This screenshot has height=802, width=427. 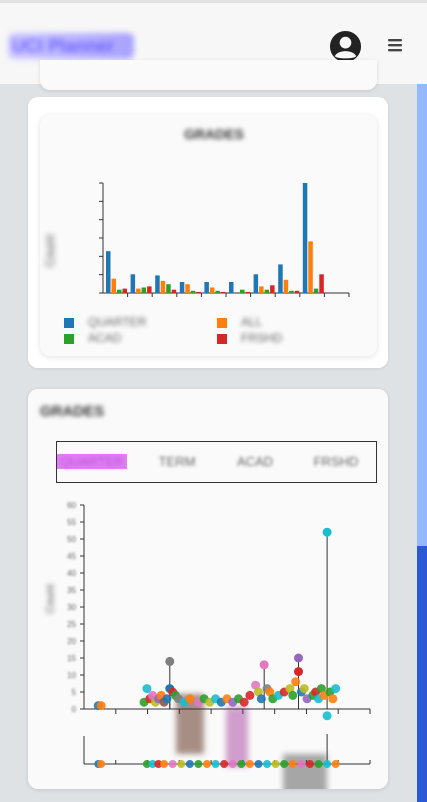 I want to click on bar-frshd-w, so click(x=321, y=283).